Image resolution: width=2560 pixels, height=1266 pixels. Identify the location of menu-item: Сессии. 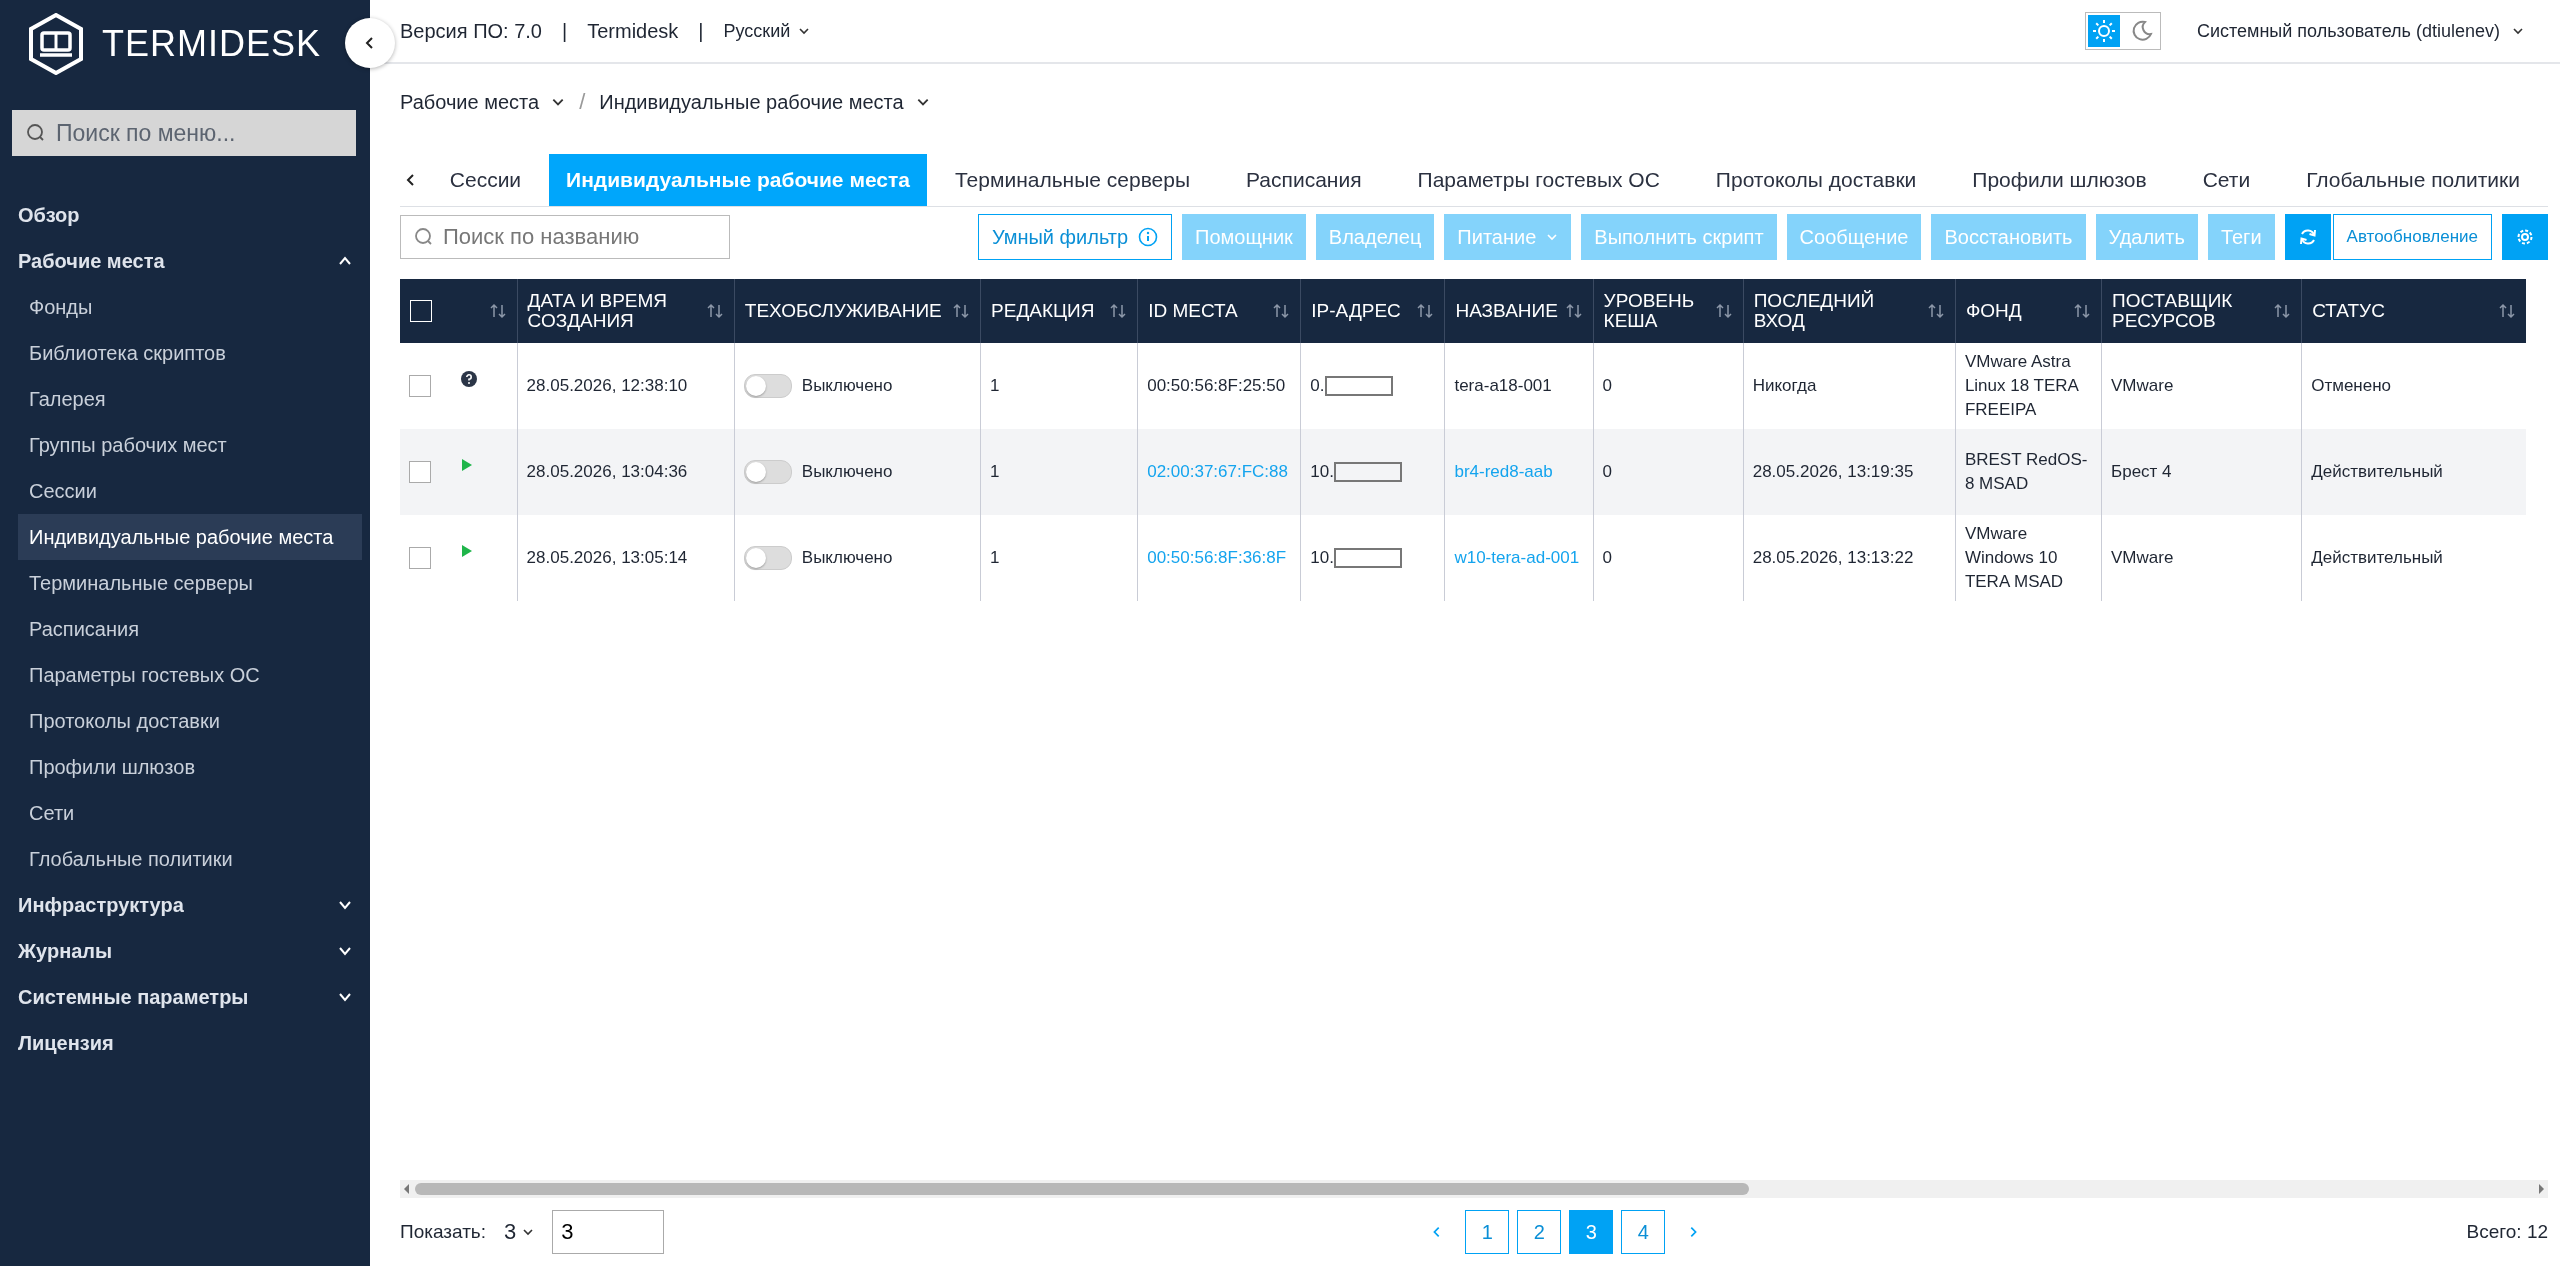
(190, 491).